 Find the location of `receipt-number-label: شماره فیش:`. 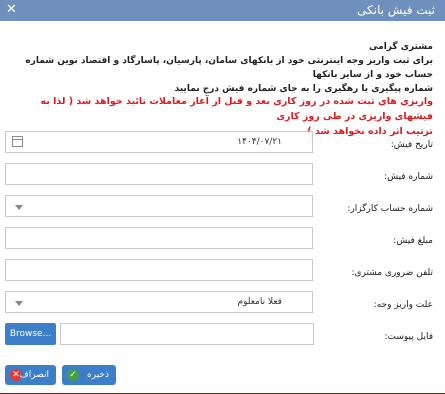

receipt-number-label: شماره فیش: is located at coordinates (408, 177).